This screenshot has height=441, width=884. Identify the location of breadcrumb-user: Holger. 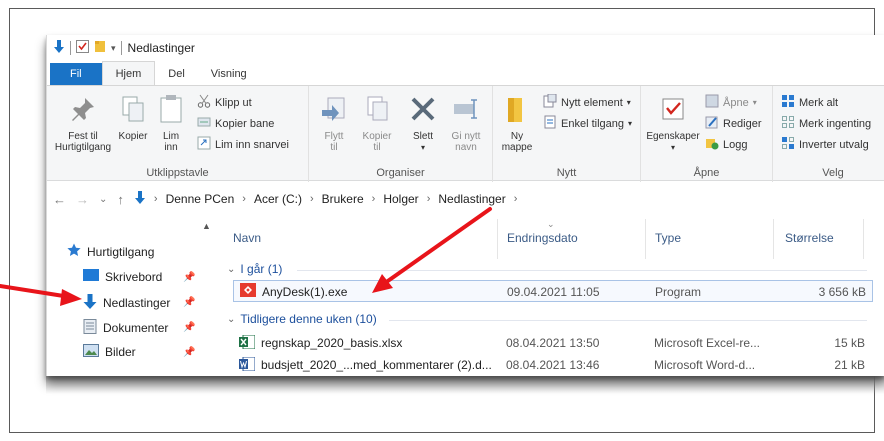
(400, 199).